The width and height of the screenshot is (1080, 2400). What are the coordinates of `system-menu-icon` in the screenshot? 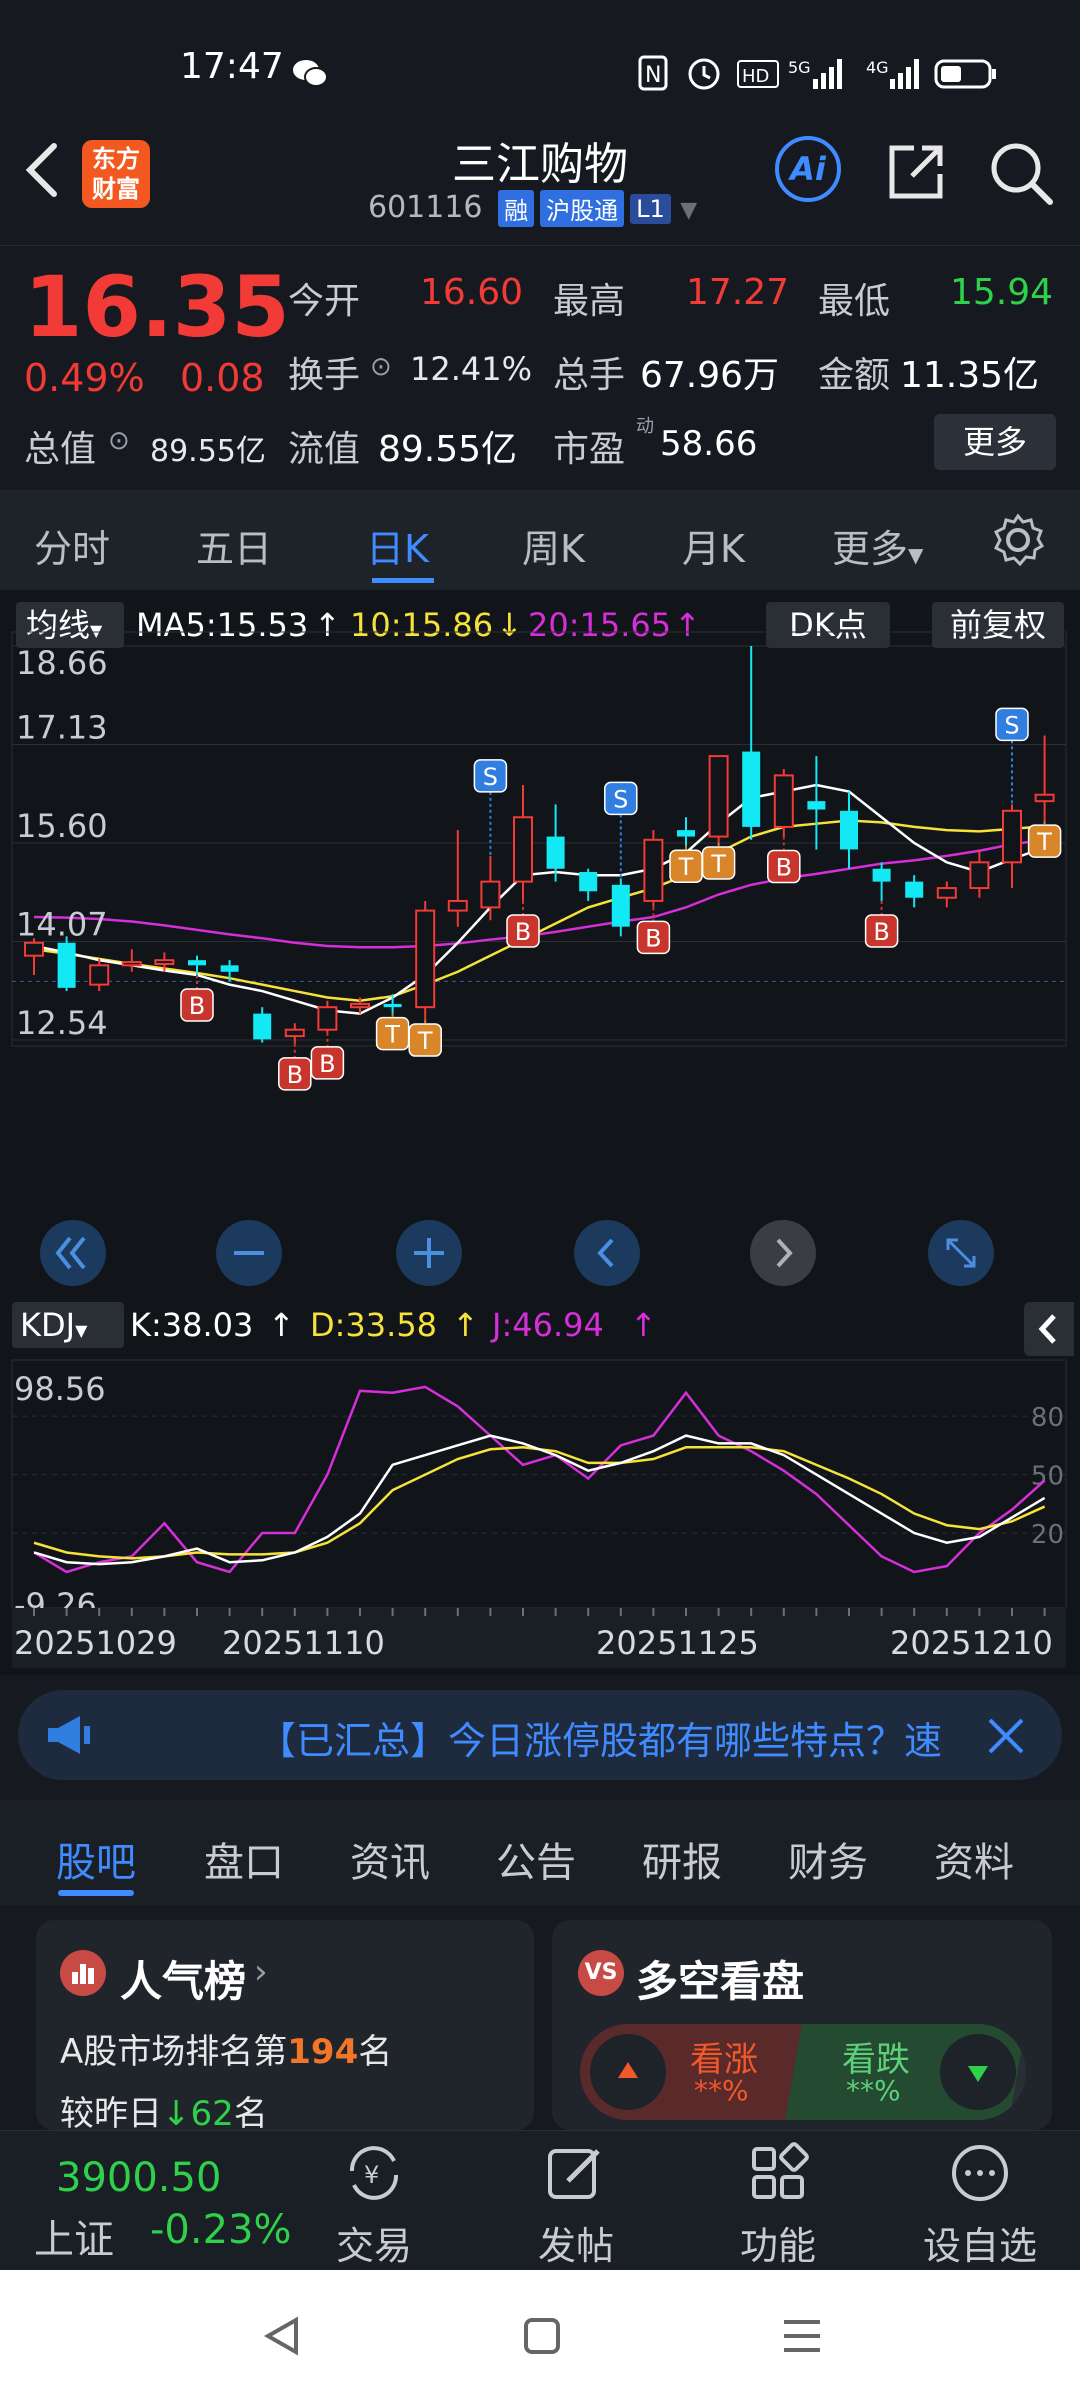 It's located at (802, 2336).